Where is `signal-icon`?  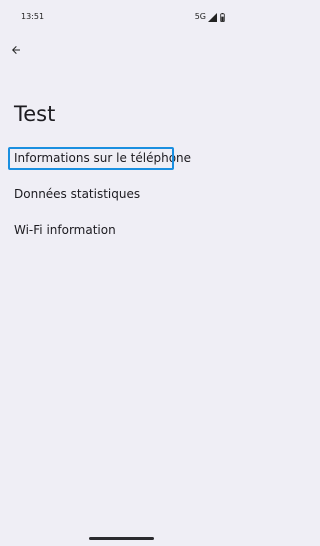 signal-icon is located at coordinates (212, 17).